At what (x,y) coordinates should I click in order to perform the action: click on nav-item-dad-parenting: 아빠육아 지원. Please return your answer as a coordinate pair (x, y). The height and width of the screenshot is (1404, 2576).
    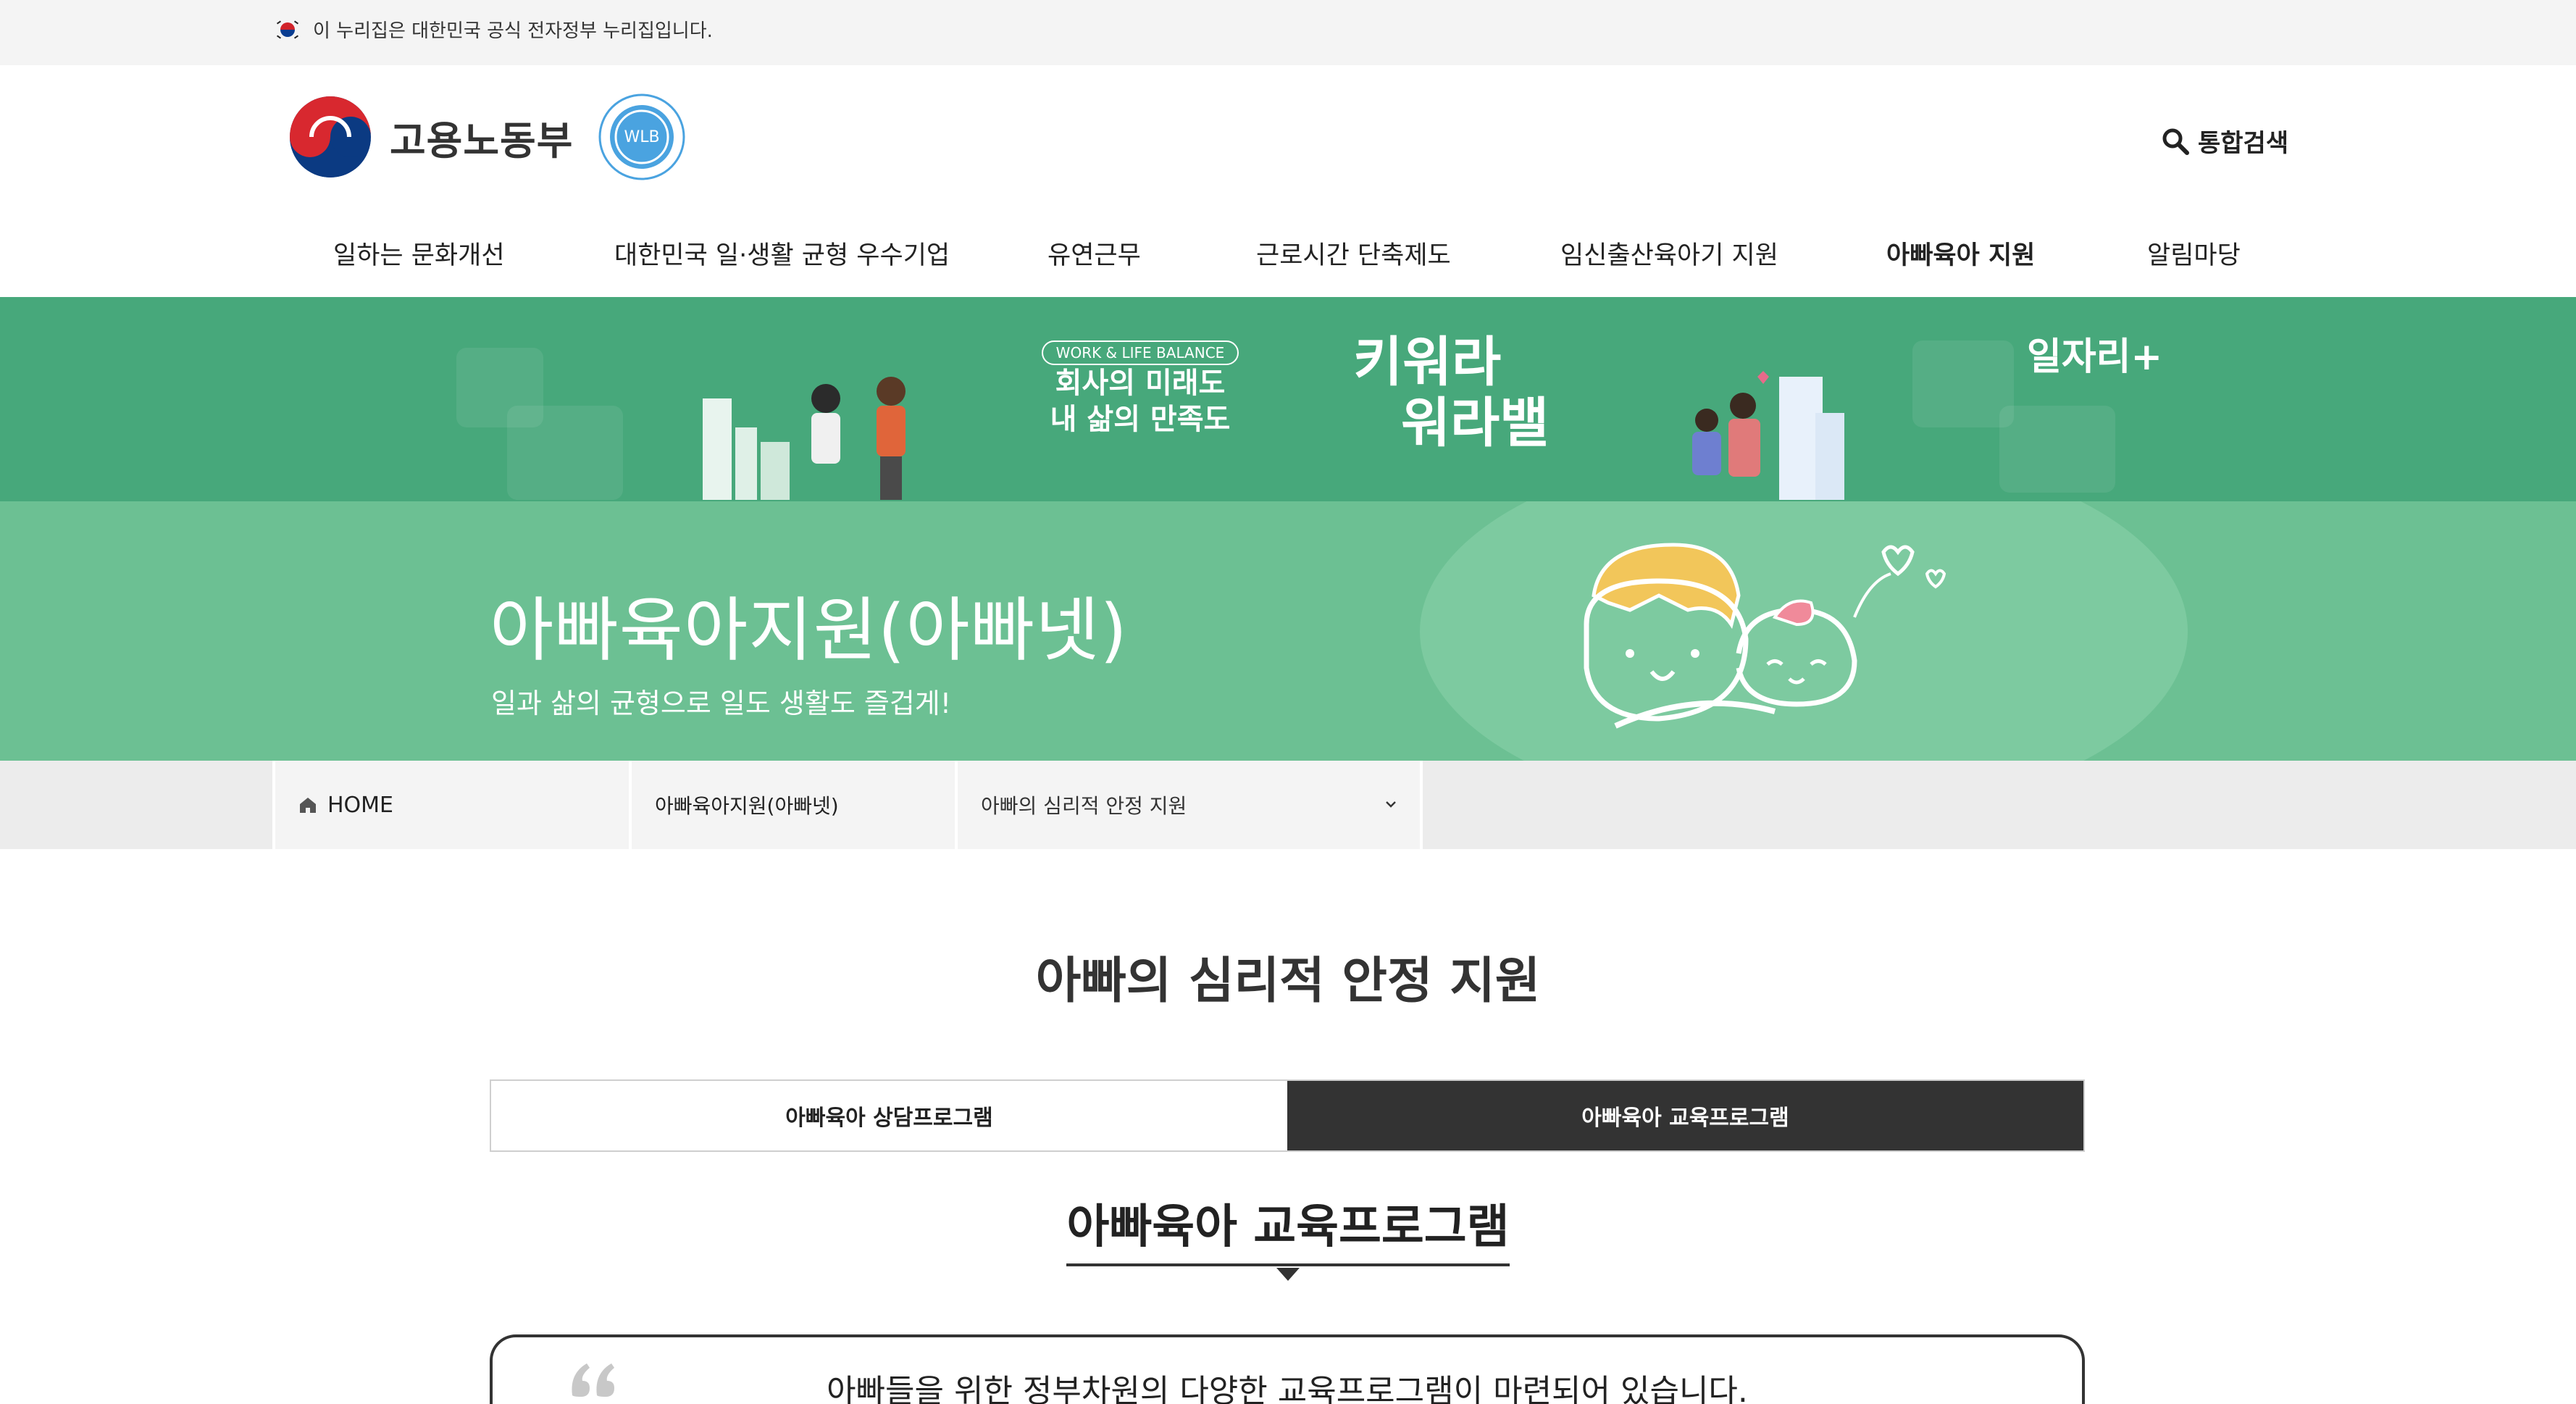
    Looking at the image, I should click on (1960, 254).